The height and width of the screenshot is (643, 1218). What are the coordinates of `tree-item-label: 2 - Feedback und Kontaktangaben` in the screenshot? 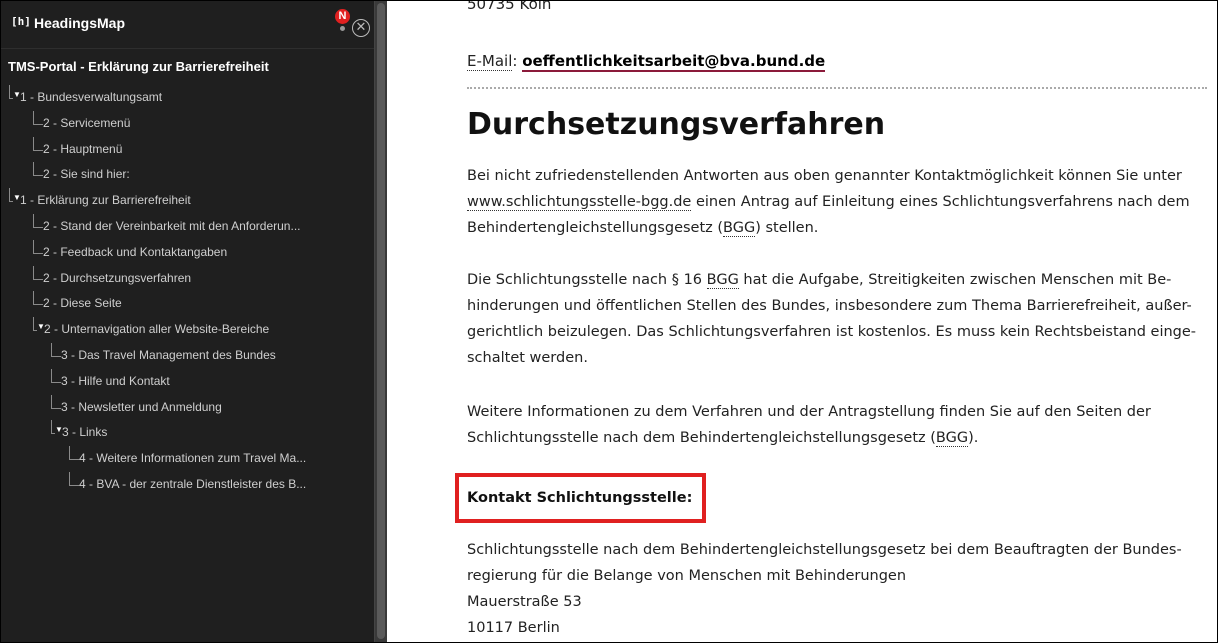 It's located at (135, 251).